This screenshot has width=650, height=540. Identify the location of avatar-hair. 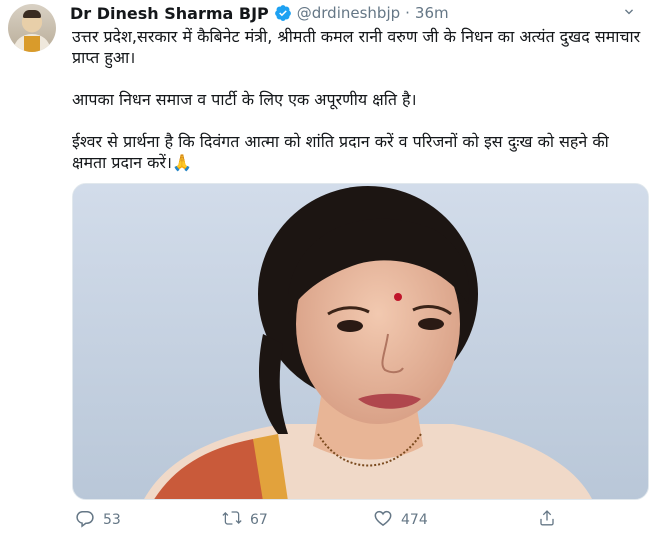
(32, 14).